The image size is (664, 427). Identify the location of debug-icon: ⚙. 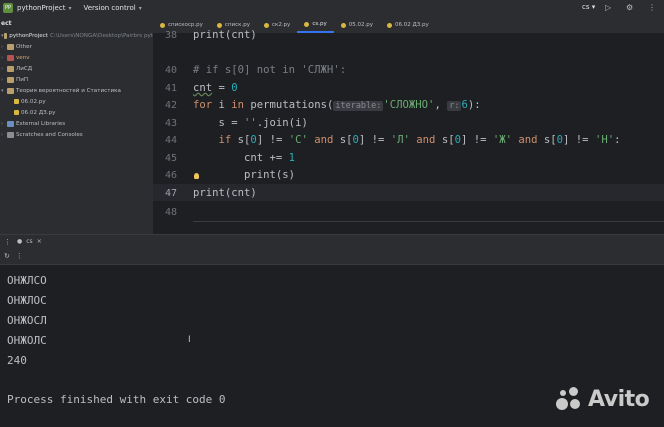
(629, 7).